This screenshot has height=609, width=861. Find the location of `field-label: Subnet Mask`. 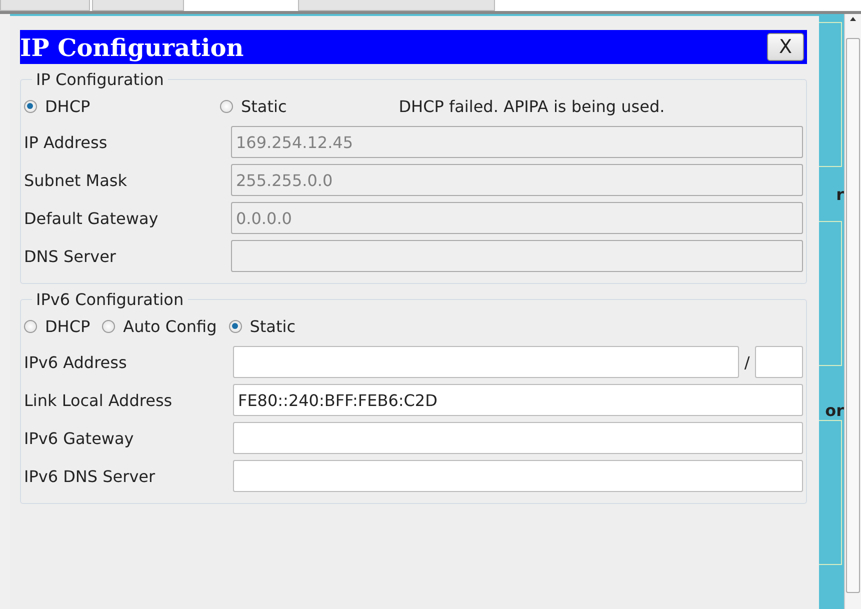

field-label: Subnet Mask is located at coordinates (76, 180).